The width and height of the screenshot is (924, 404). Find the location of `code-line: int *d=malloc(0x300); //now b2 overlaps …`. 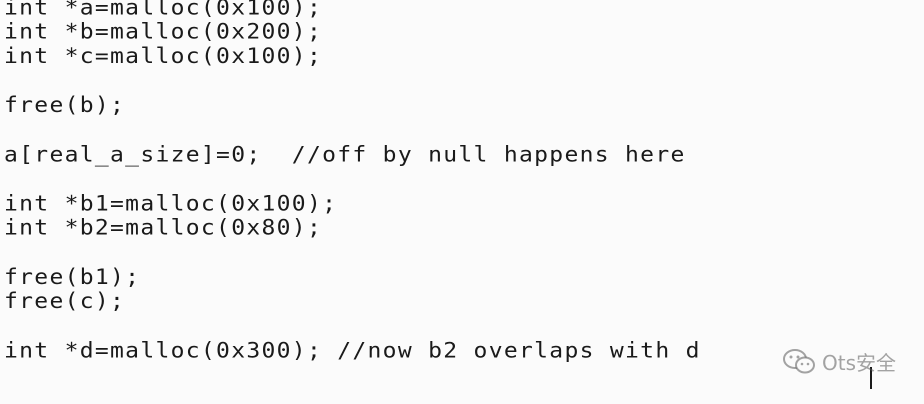

code-line: int *d=malloc(0x300); //now b2 overlaps … is located at coordinates (352, 350).